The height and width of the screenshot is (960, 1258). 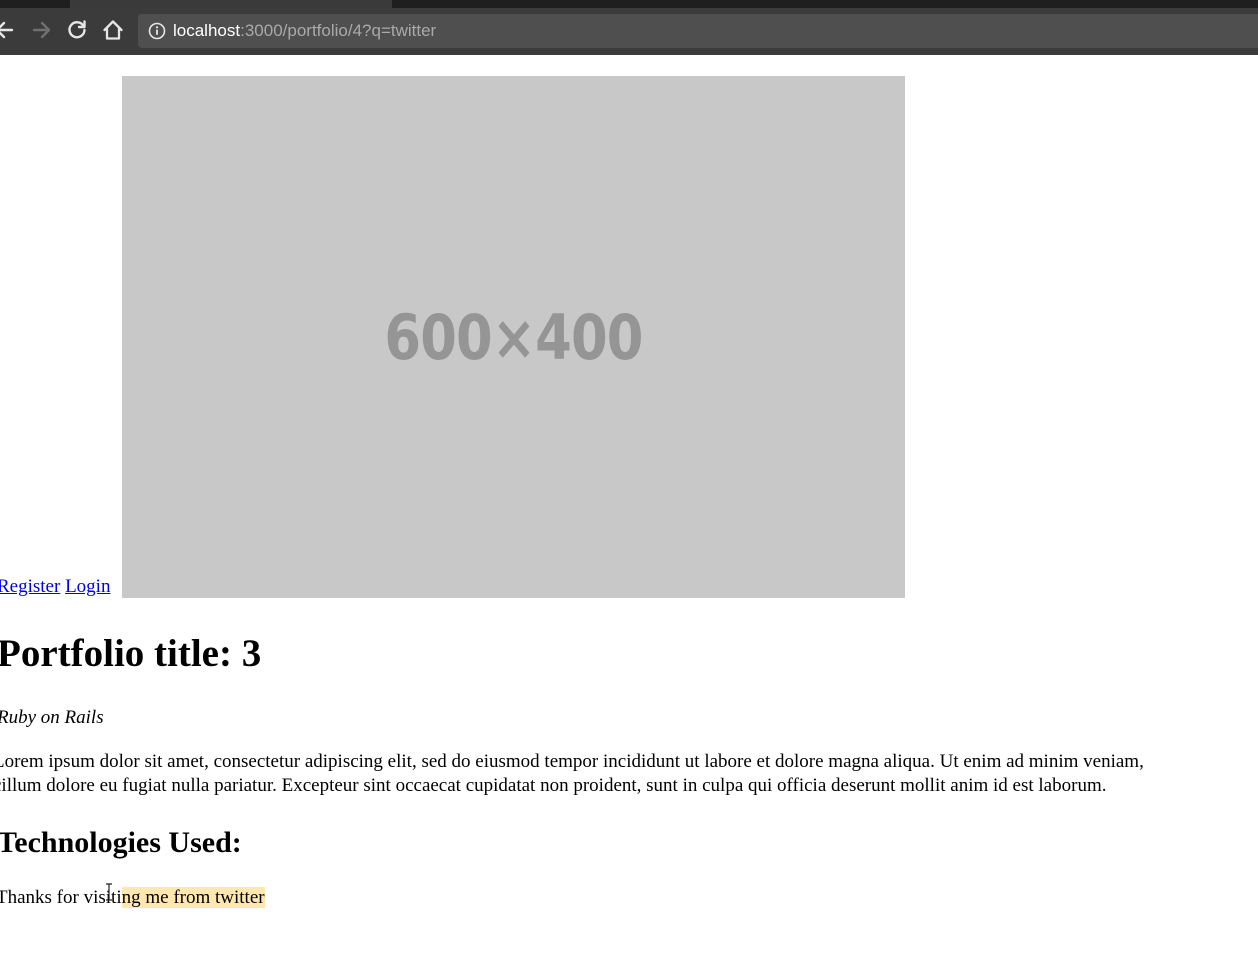 I want to click on browser-toolbar: localhost:3000/portfolio/4?q=twitter, so click(x=629, y=31).